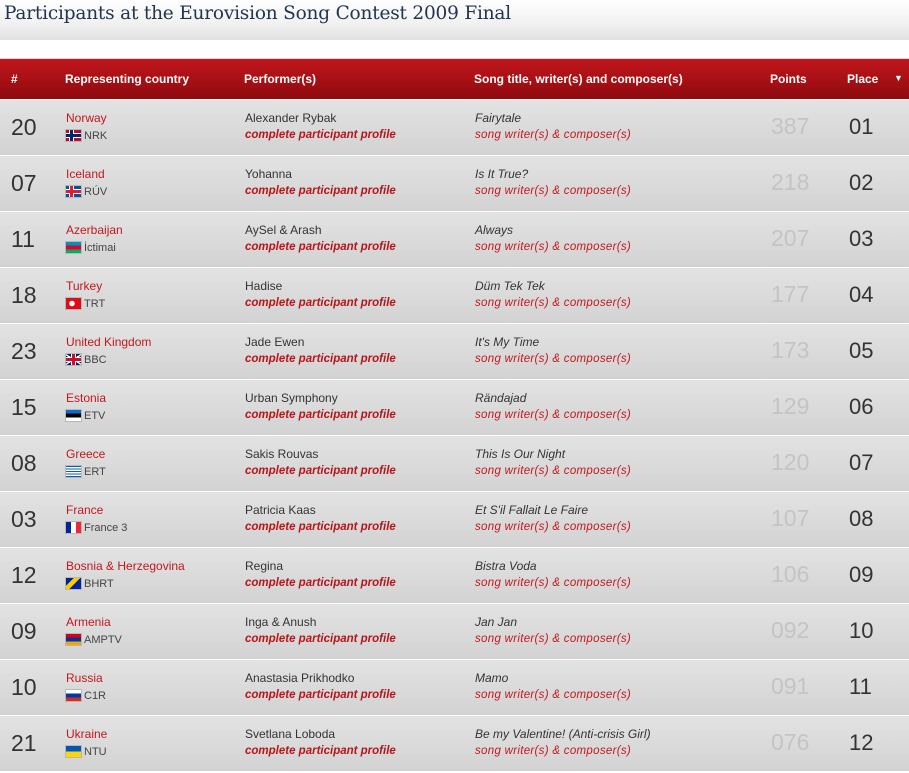  I want to click on header-num: #, so click(14, 79).